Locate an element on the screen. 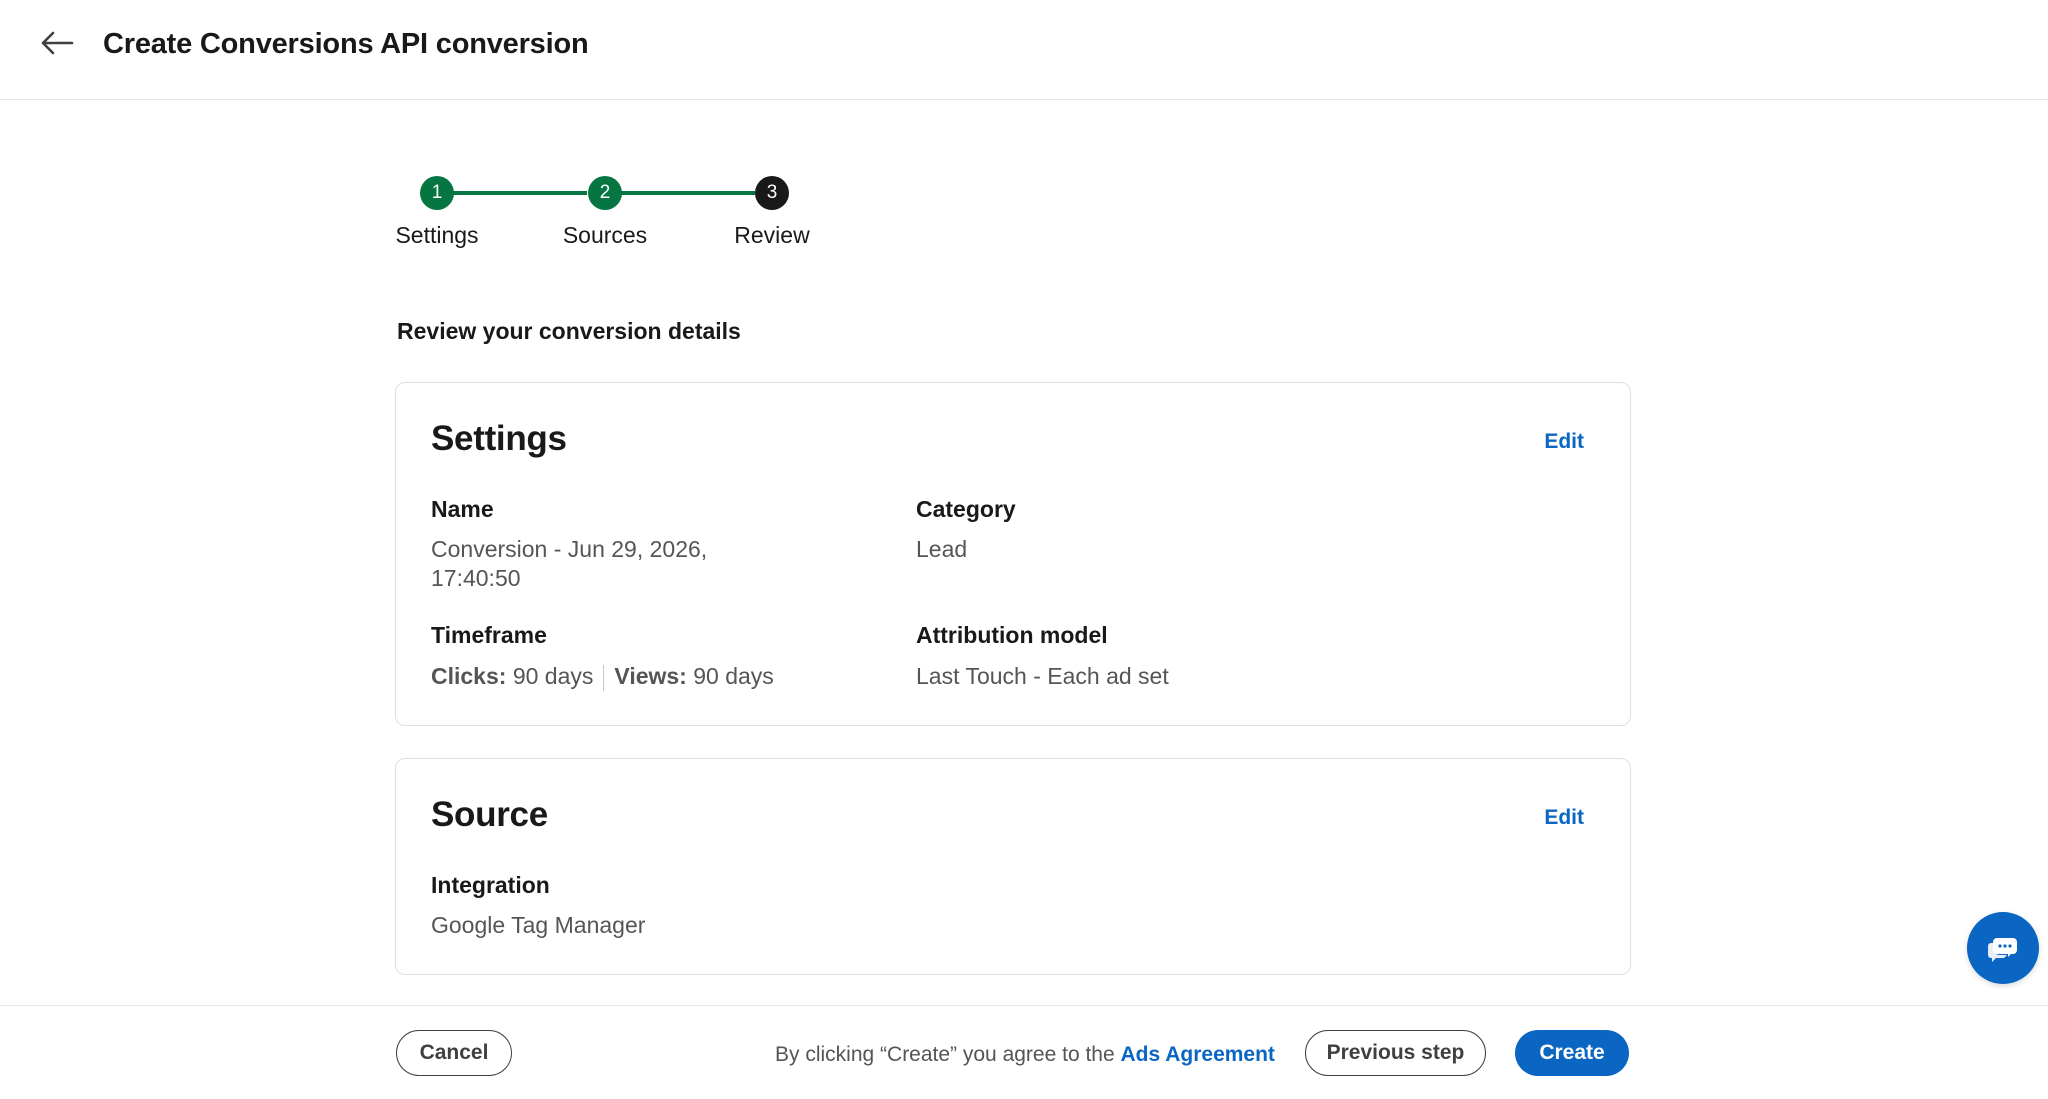 This screenshot has height=1099, width=2048. clicks-value: 90 days is located at coordinates (553, 676).